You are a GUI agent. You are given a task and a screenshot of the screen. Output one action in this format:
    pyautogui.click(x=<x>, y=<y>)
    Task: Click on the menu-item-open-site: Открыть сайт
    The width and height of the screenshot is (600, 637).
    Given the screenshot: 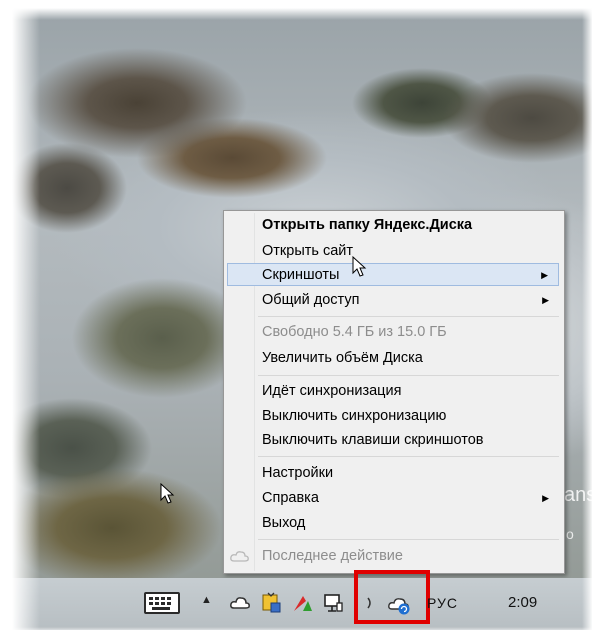 What is the action you would take?
    pyautogui.click(x=393, y=251)
    